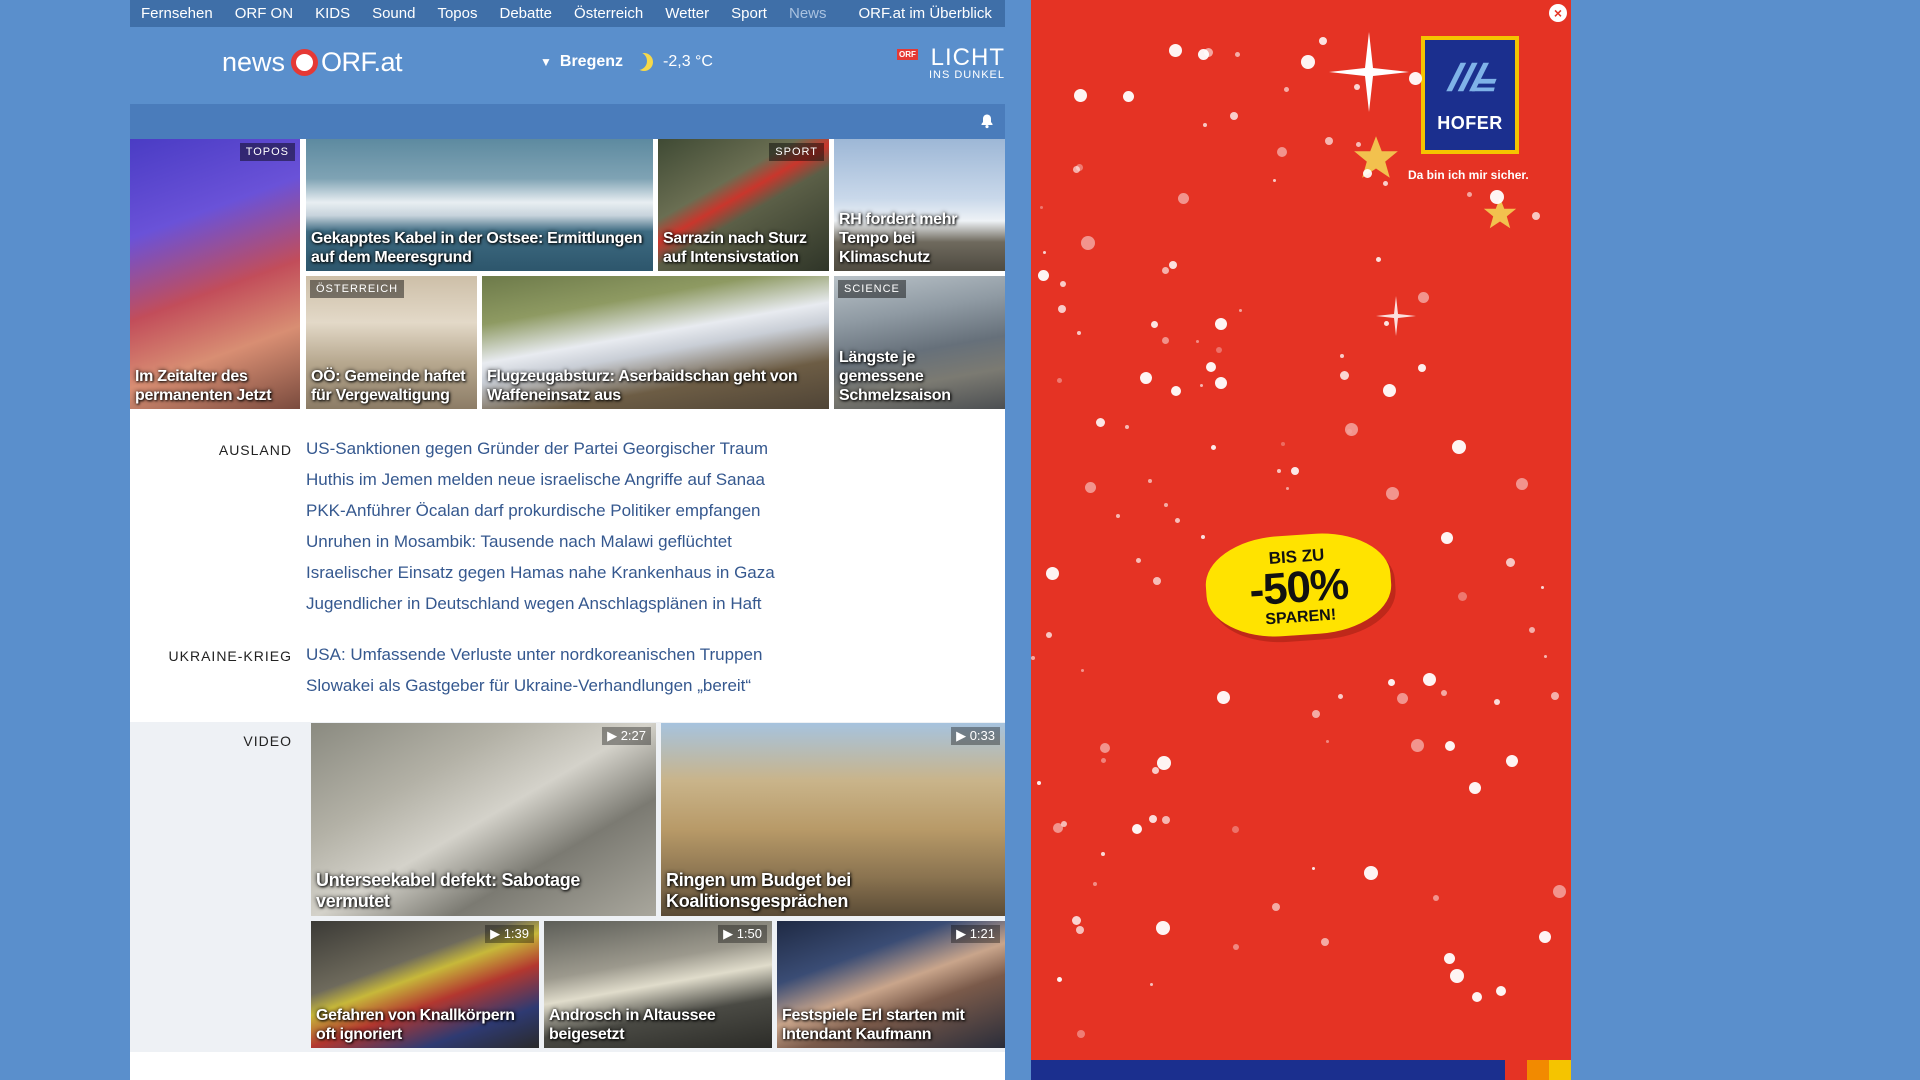 This screenshot has width=1920, height=1080. What do you see at coordinates (658, 984) in the screenshot?
I see `video-tile: ▶ 1:50 Androsch in Altaussee beigesetzt` at bounding box center [658, 984].